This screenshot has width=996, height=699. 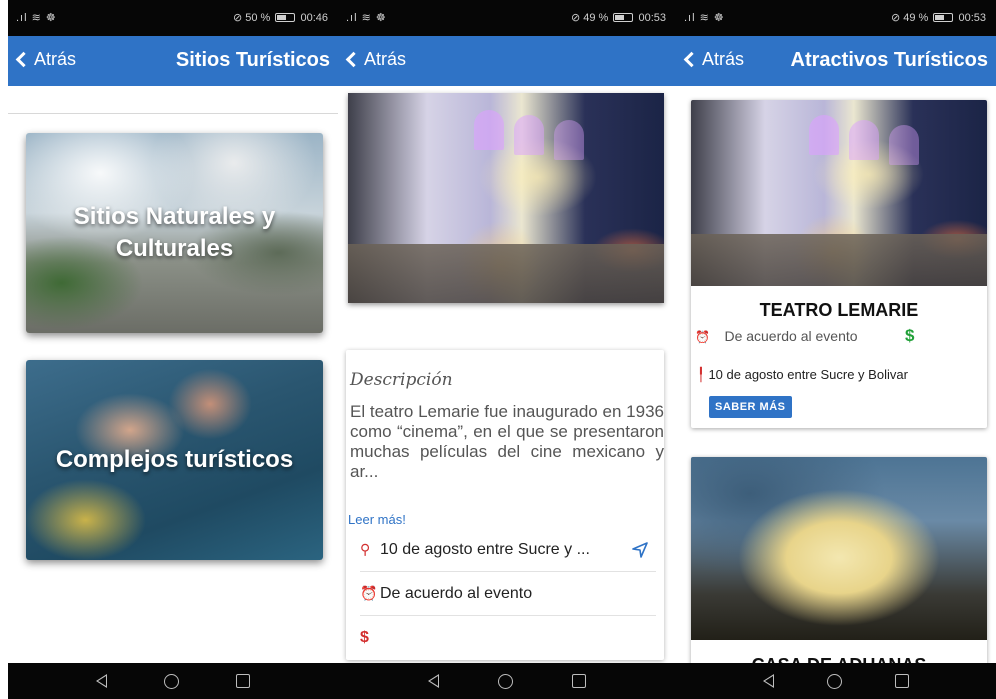 I want to click on app-bar: Atrás Atractivos Turísticos, so click(x=836, y=61).